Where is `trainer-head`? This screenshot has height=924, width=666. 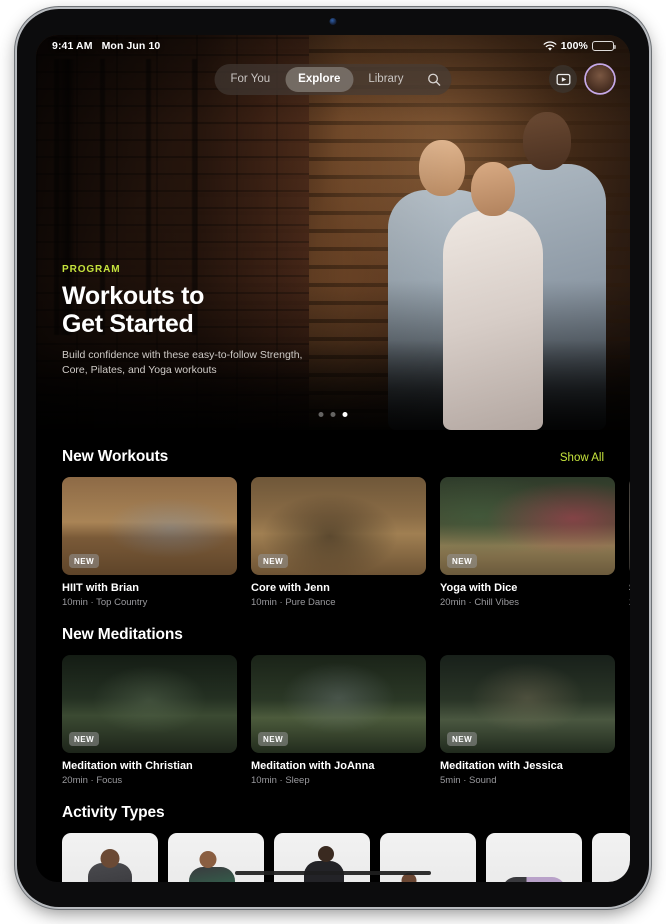 trainer-head is located at coordinates (493, 189).